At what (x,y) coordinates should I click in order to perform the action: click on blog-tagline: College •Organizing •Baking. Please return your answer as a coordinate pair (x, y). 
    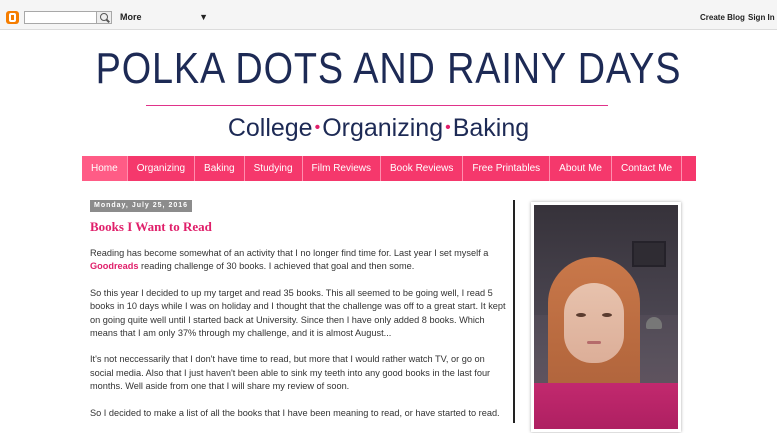
    Looking at the image, I should click on (378, 128).